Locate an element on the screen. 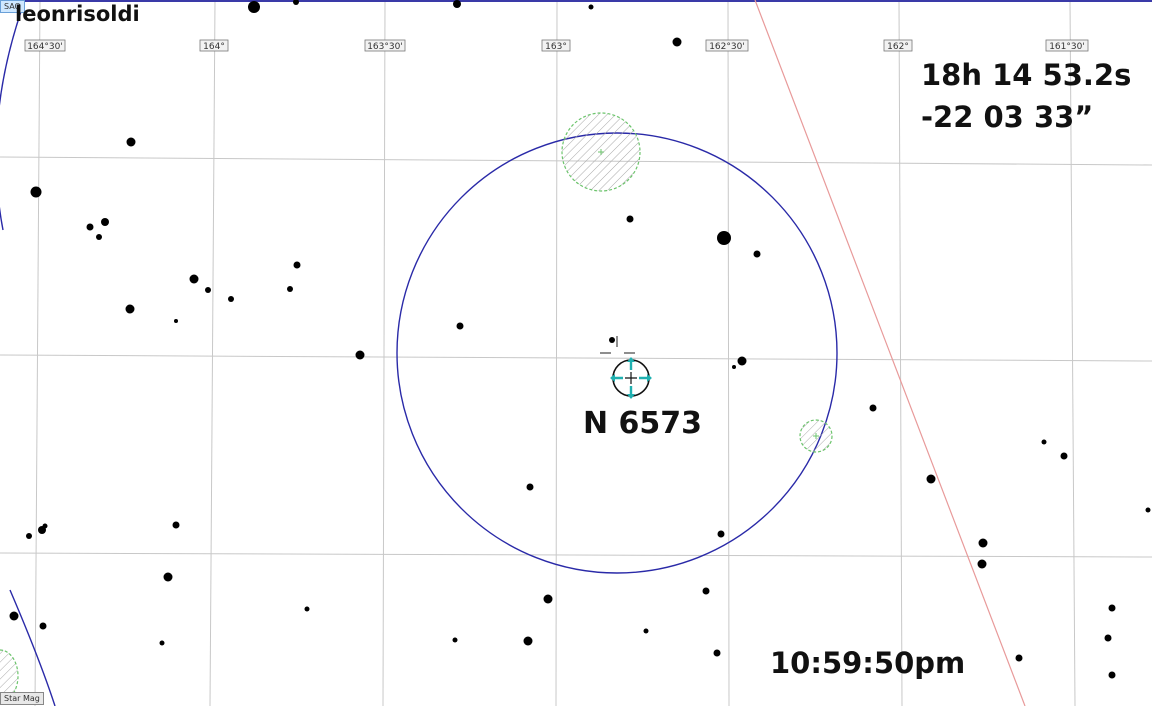  app-footer-tag: Star Mag is located at coordinates (22, 698).